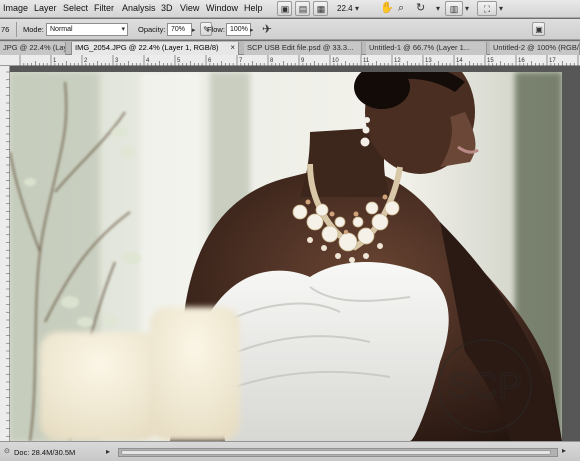 This screenshot has width=580, height=461. I want to click on flow-label: Flow:, so click(216, 29).